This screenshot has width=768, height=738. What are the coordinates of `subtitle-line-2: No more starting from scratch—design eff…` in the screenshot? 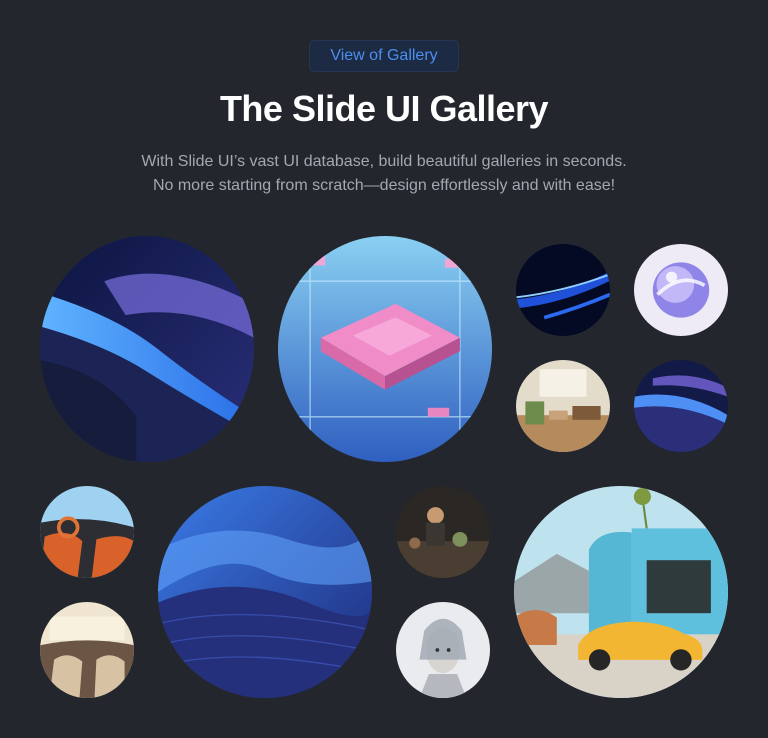 It's located at (384, 185).